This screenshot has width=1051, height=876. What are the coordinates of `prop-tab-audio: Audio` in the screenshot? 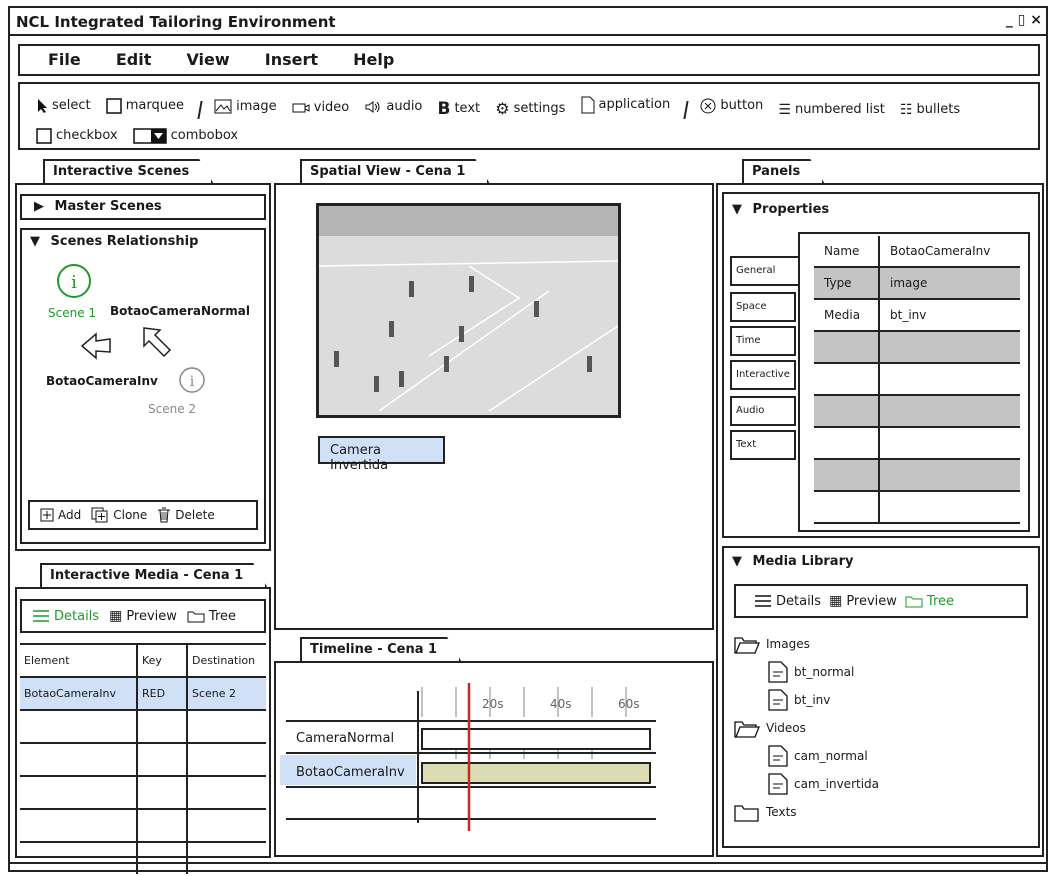 It's located at (763, 411).